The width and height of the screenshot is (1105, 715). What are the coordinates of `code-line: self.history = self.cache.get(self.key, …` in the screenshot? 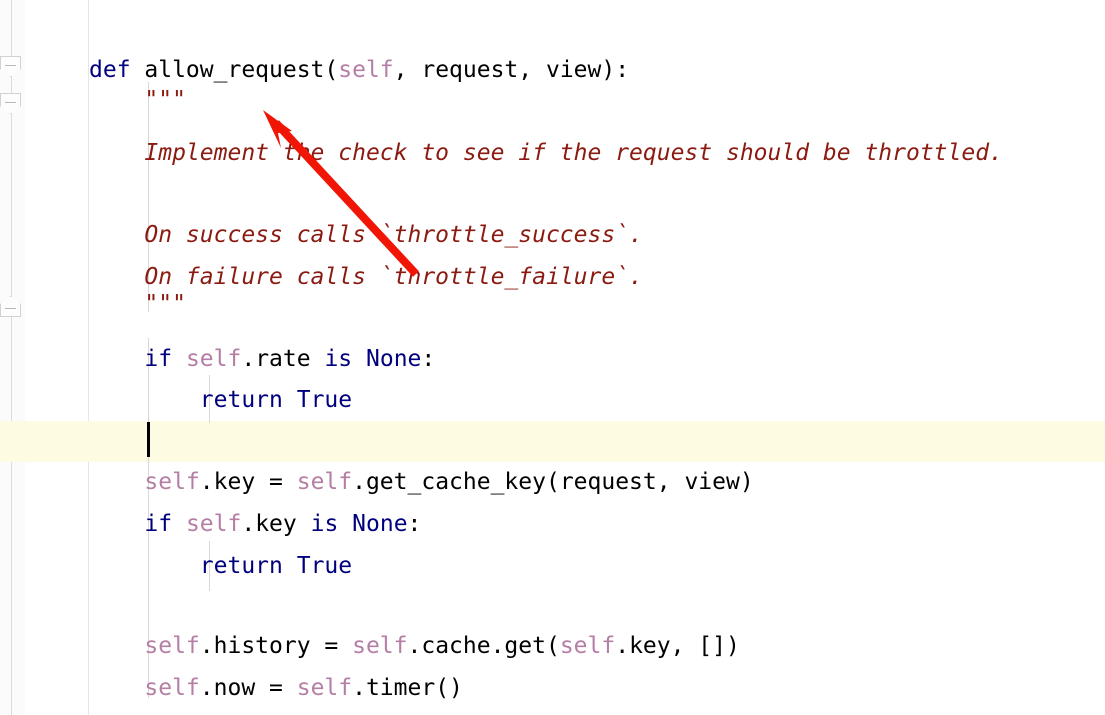 It's located at (414, 646).